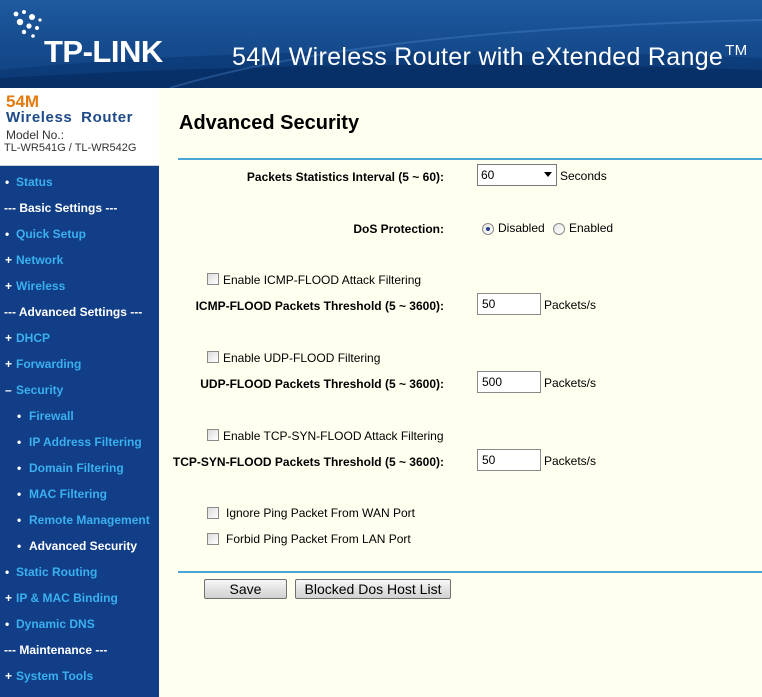  I want to click on sidebar-item-ip-mac-binding: + IP & MAC Binding, so click(79, 598).